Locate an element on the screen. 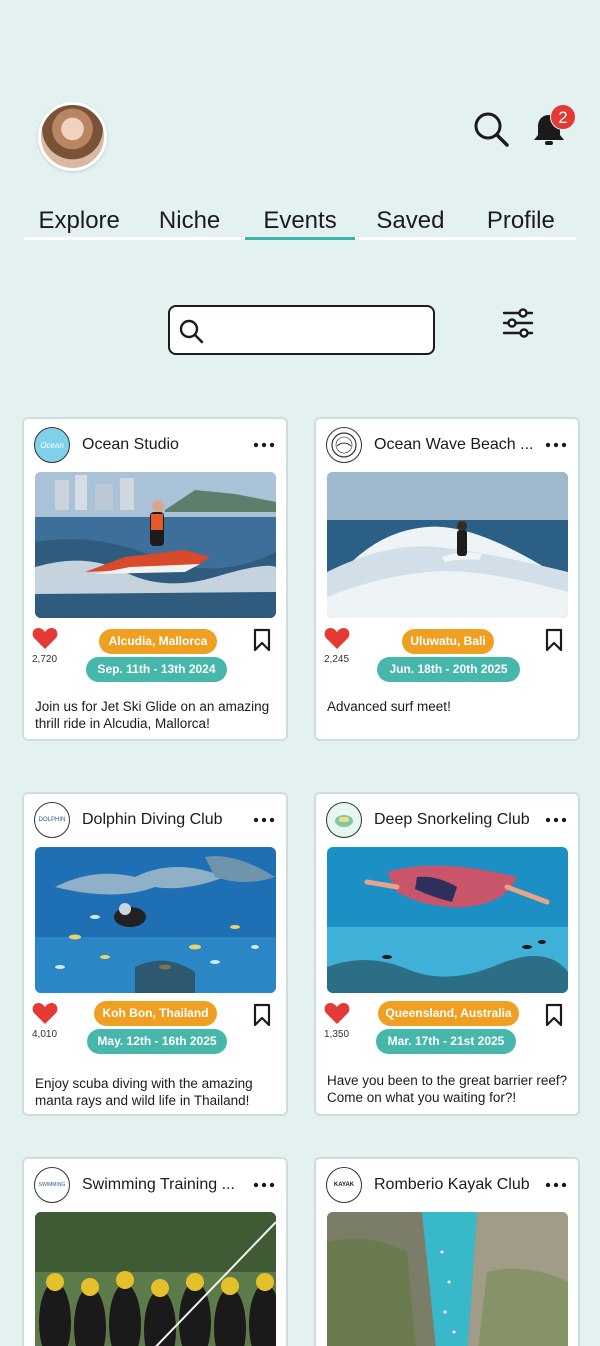 This screenshot has height=1346, width=600. tab-niche: Niche is located at coordinates (189, 221).